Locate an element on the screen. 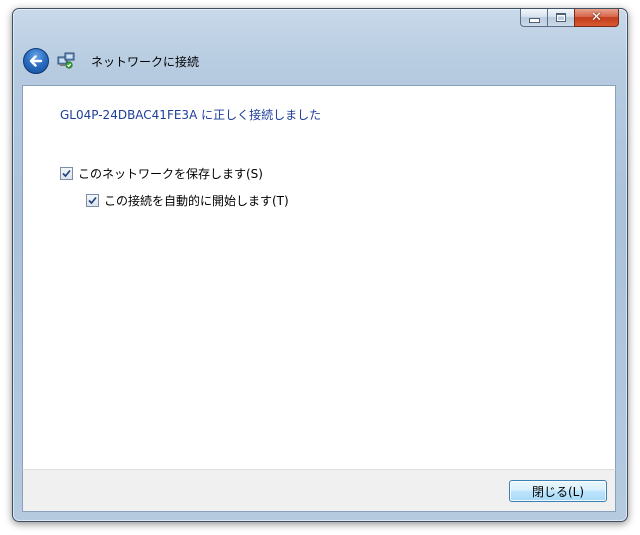 The width and height of the screenshot is (640, 535). auto-connect-label: この接続を自動的に開始します(T) is located at coordinates (196, 201).